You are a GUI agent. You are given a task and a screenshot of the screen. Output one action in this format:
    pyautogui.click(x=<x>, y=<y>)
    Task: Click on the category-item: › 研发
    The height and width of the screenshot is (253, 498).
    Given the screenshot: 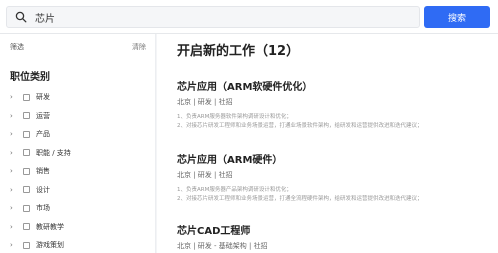 What is the action you would take?
    pyautogui.click(x=40, y=97)
    